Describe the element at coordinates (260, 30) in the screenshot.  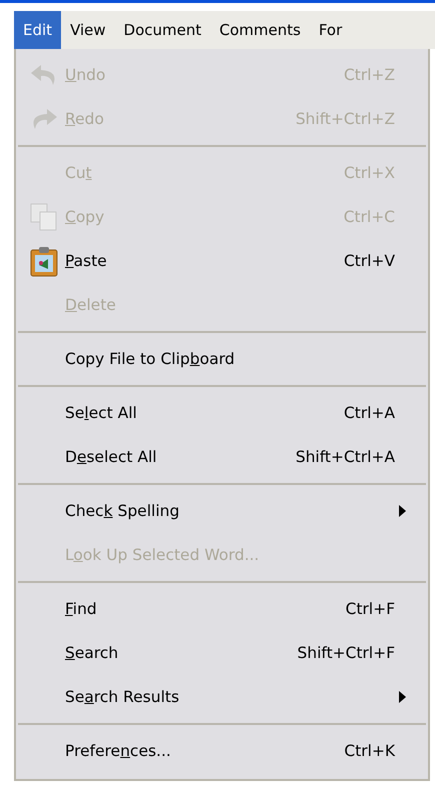
I see `menu-bar-item: Comments` at that location.